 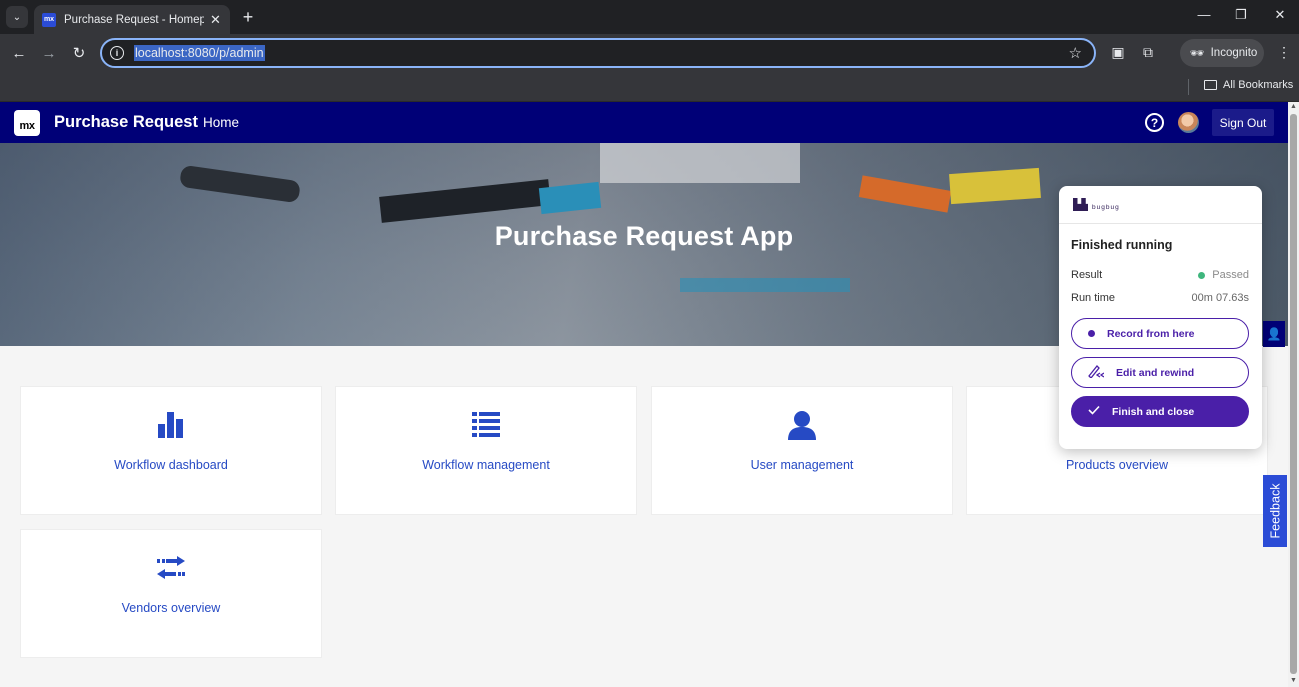 I want to click on bugbug-logo: bugbug, so click(x=1096, y=204).